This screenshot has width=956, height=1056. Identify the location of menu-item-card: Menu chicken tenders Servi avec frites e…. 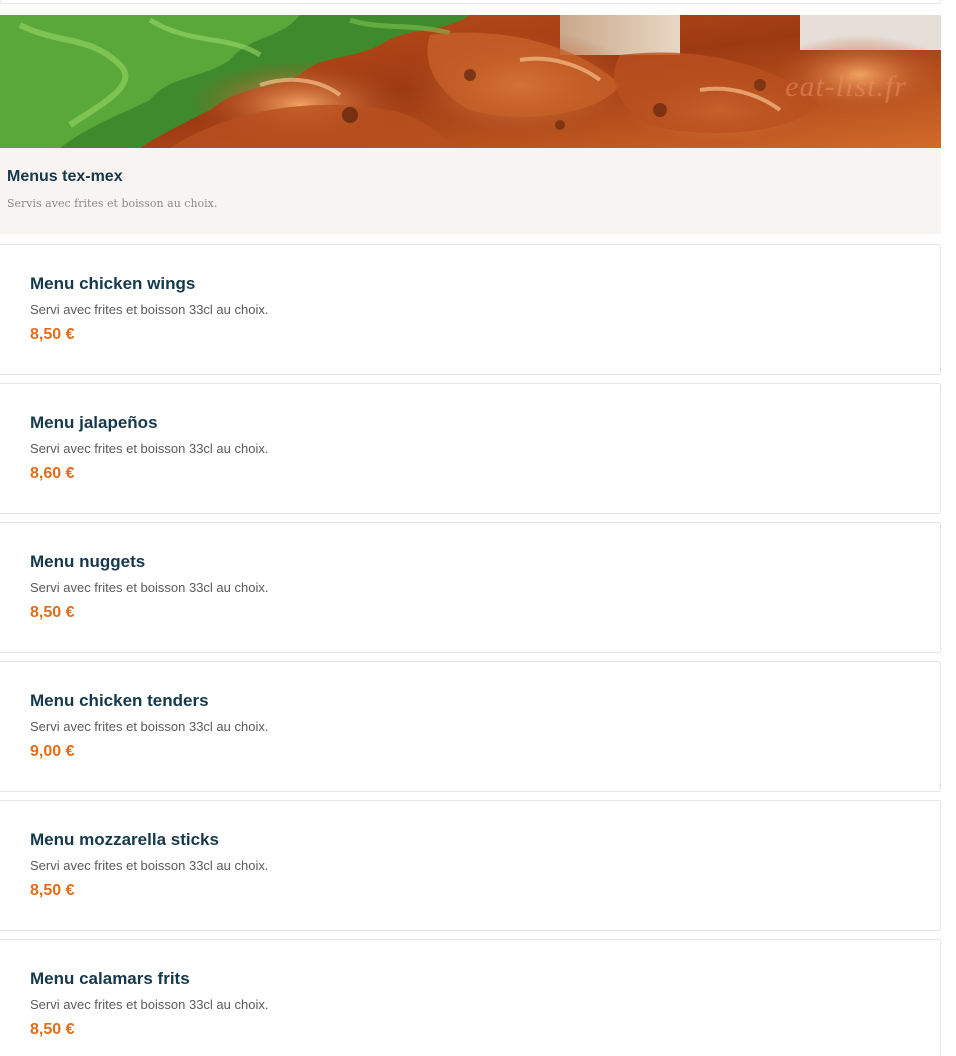
(470, 726).